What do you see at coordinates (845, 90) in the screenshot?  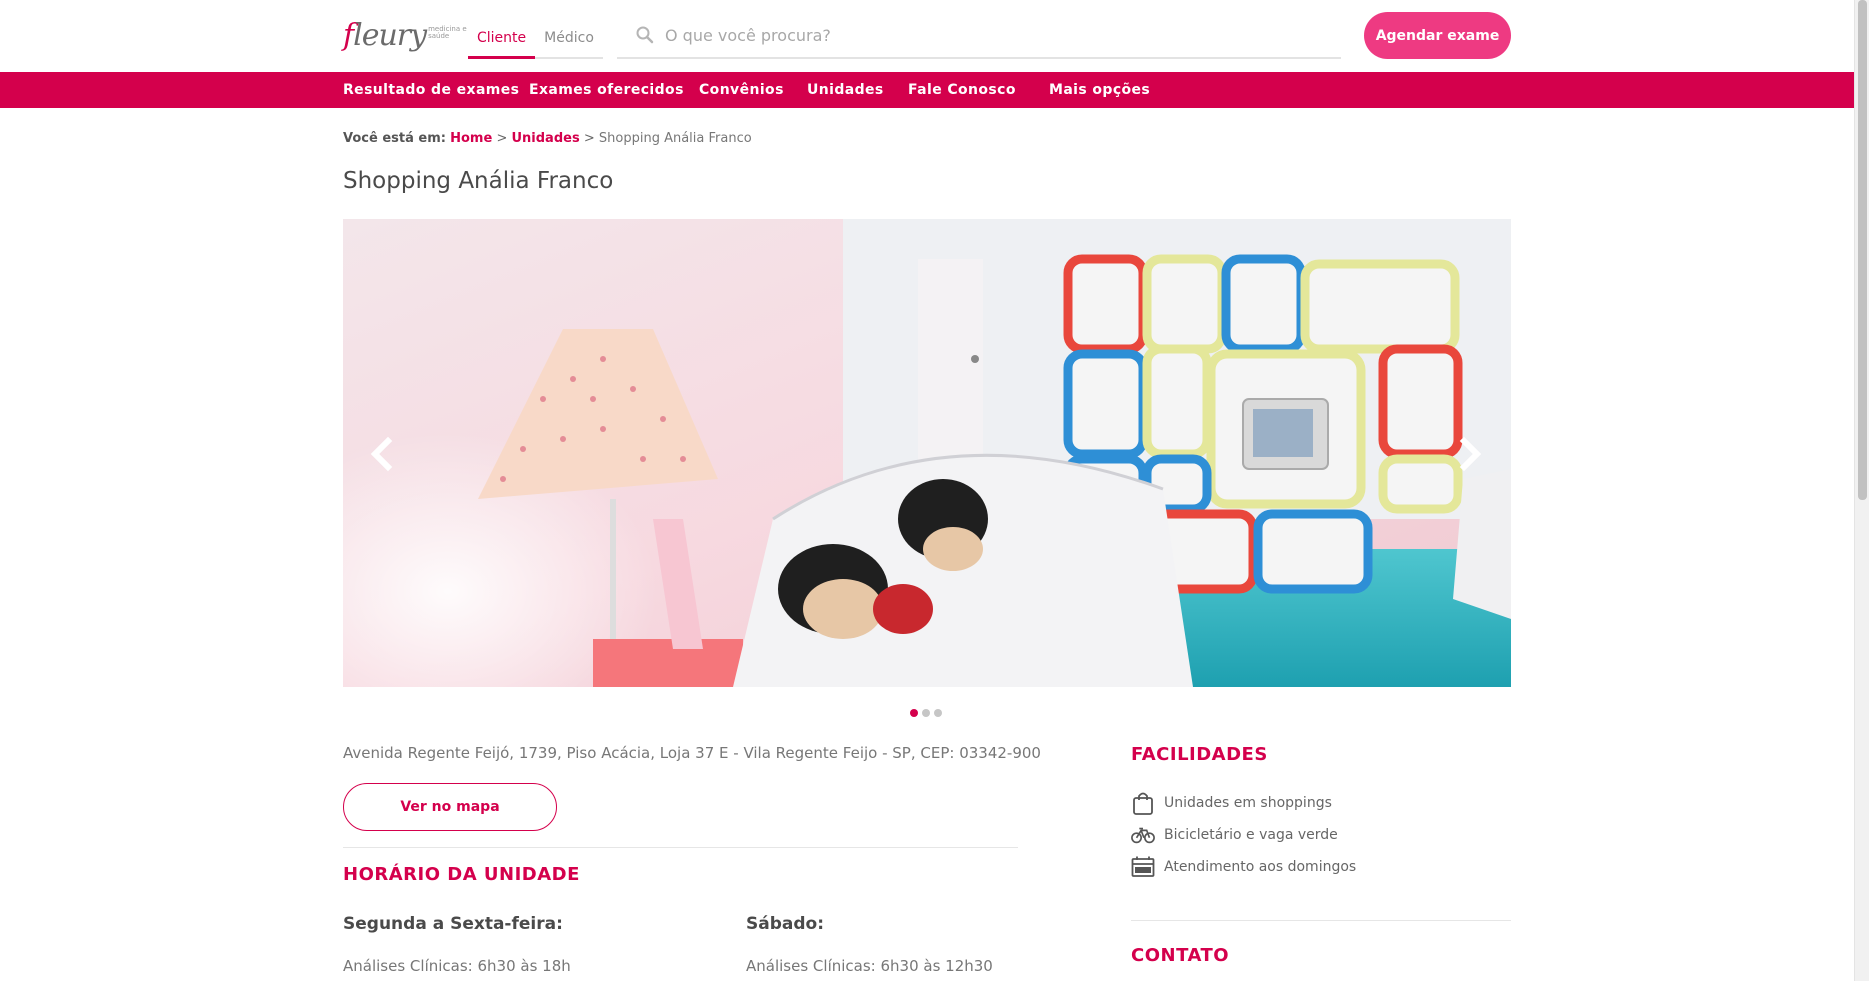 I see `nav-item-unidades: Unidades` at bounding box center [845, 90].